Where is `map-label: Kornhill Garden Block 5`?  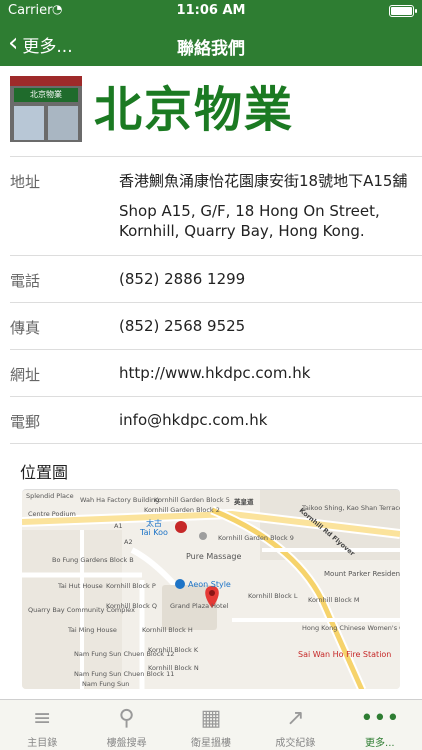
map-label: Kornhill Garden Block 5 is located at coordinates (192, 500).